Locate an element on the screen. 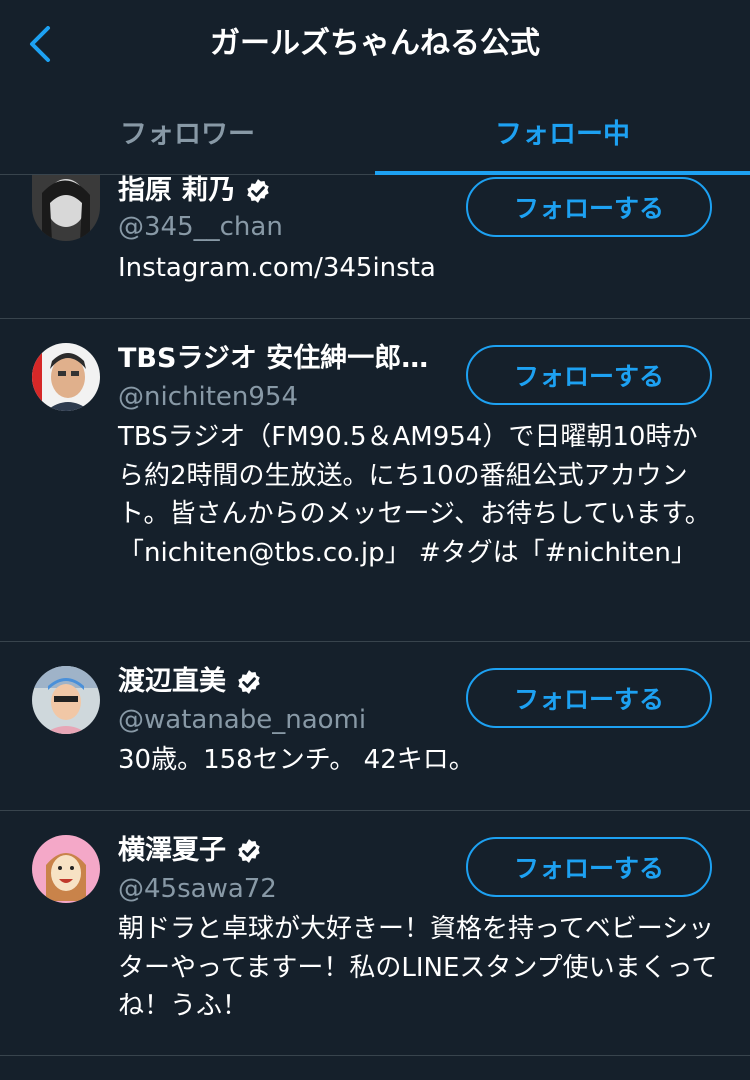 This screenshot has height=1080, width=750. page-title: ガールズちゃんねる公式 is located at coordinates (375, 43).